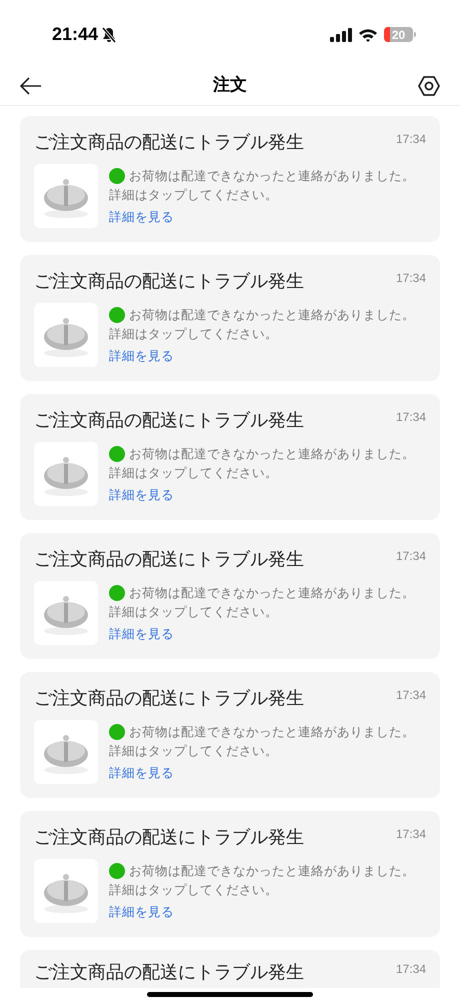 Image resolution: width=460 pixels, height=999 pixels. Describe the element at coordinates (109, 34) in the screenshot. I see `muted-bell-icon` at that location.